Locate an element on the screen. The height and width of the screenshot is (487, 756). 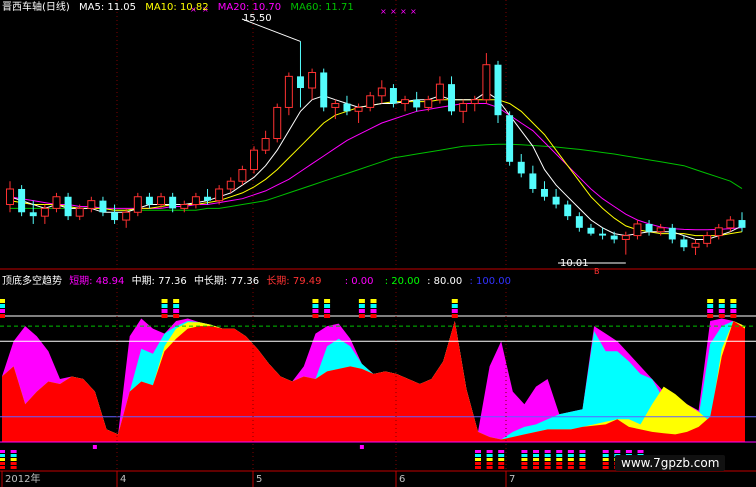
ma20-label: MA20: 10.70 is located at coordinates (249, 7).